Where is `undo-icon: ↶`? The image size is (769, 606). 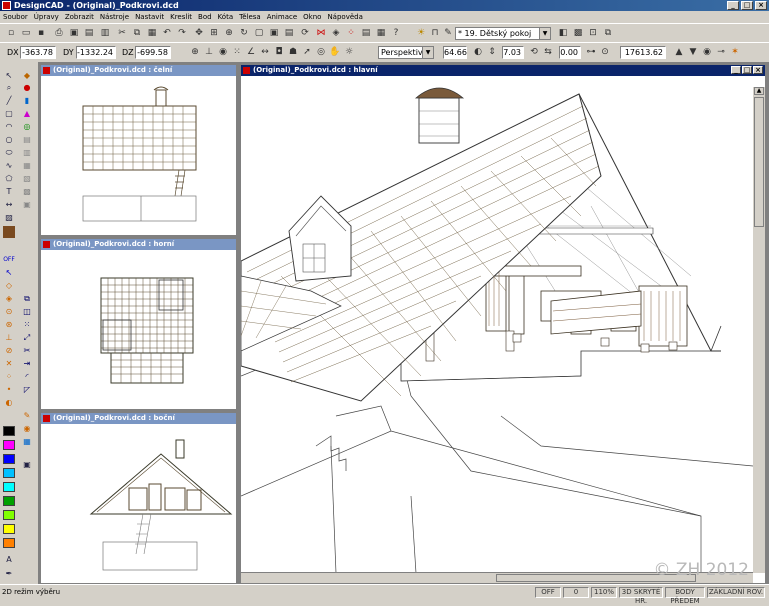 undo-icon: ↶ is located at coordinates (167, 33).